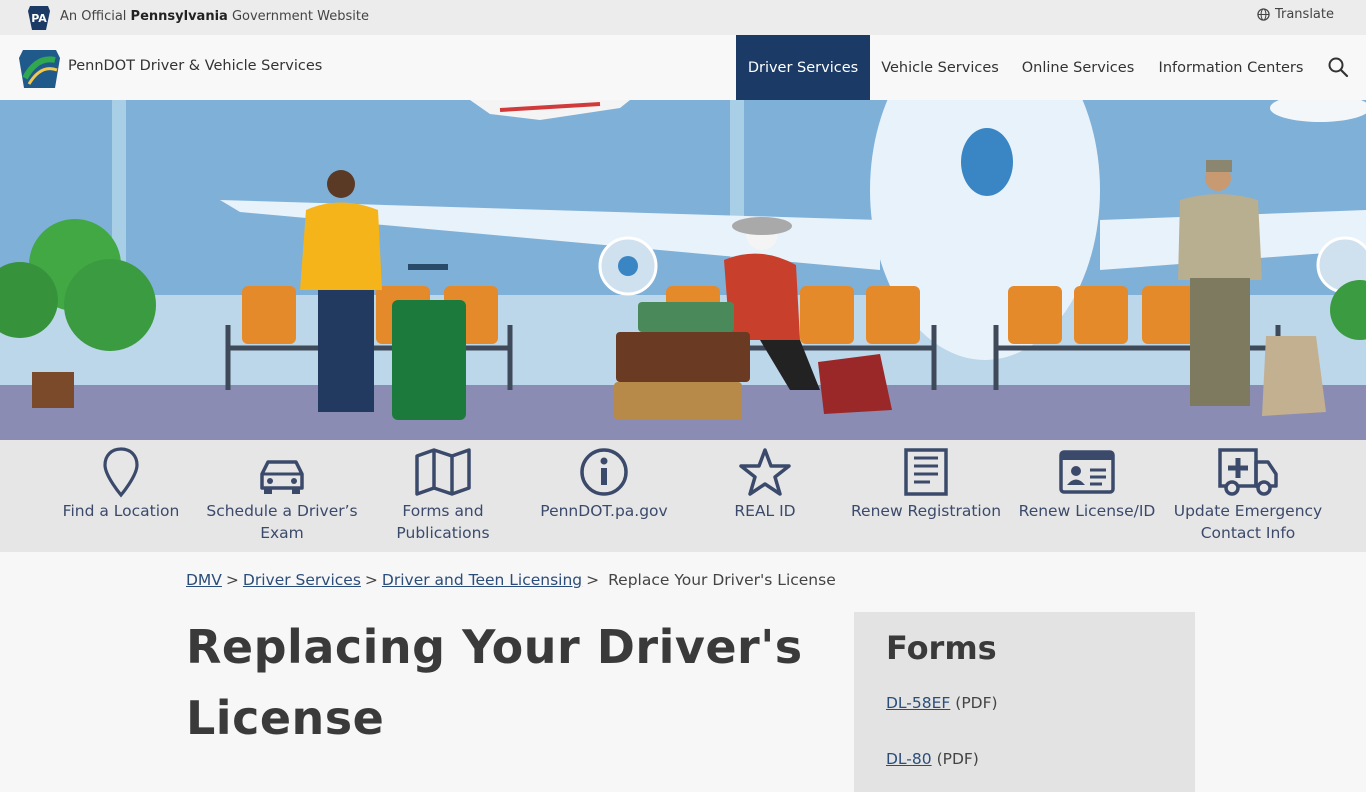  I want to click on quick-link-forms-publications: Forms and Publications, so click(443, 496).